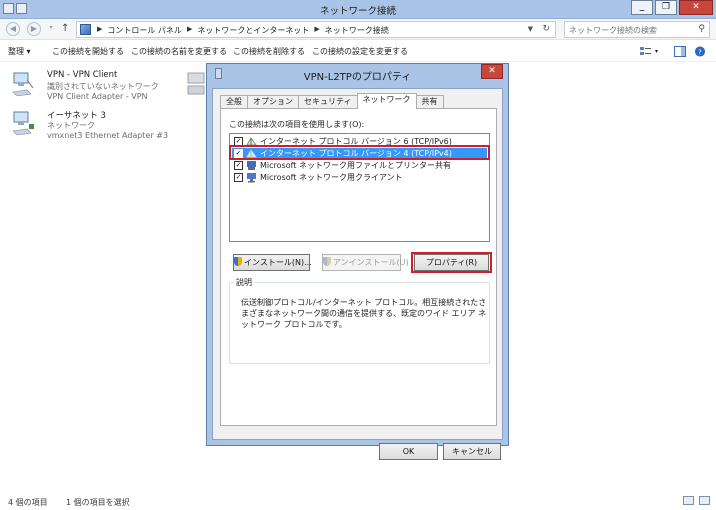 This screenshot has width=716, height=510. I want to click on breadcrumb-items: ▶ コントロール パネル ▶ ネットワークとインターネット ▶ ネットワーク接続, so click(243, 30).